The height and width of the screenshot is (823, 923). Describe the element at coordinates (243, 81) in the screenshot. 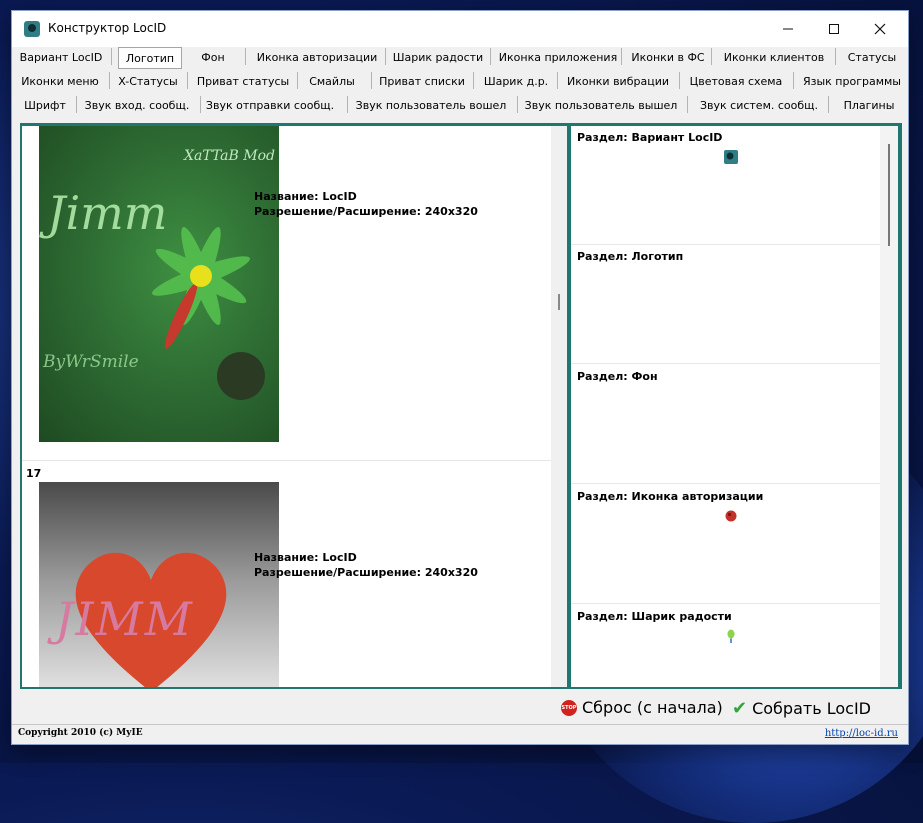

I see `tab-private-statuses: Приват статусы` at that location.